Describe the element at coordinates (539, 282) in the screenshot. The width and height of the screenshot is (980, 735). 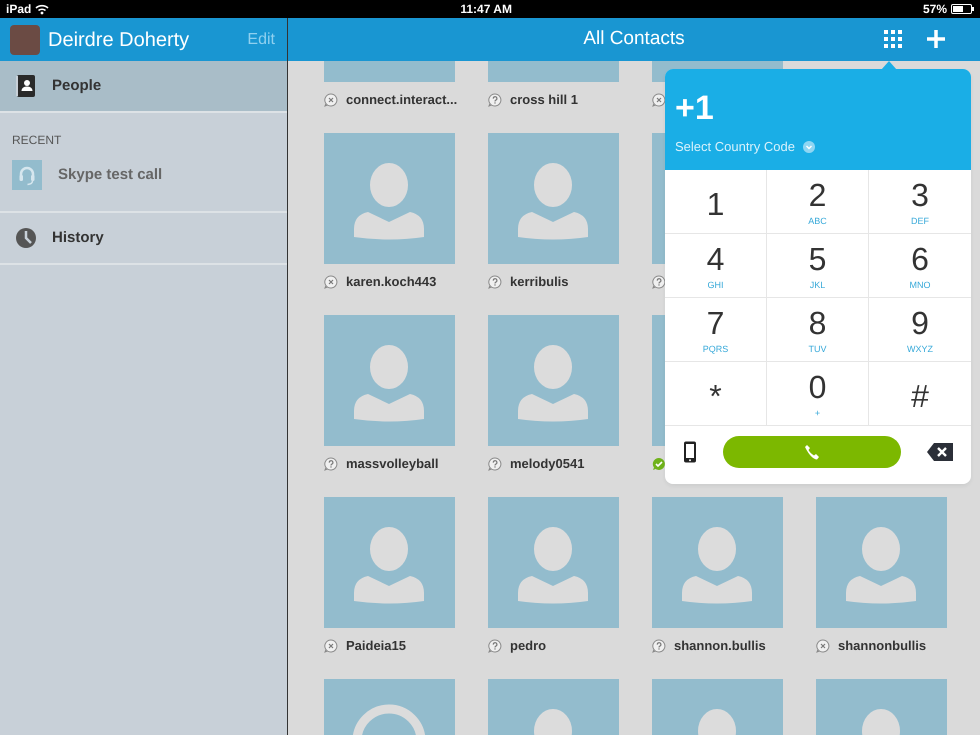
I see `contact-name: kerribulis` at that location.